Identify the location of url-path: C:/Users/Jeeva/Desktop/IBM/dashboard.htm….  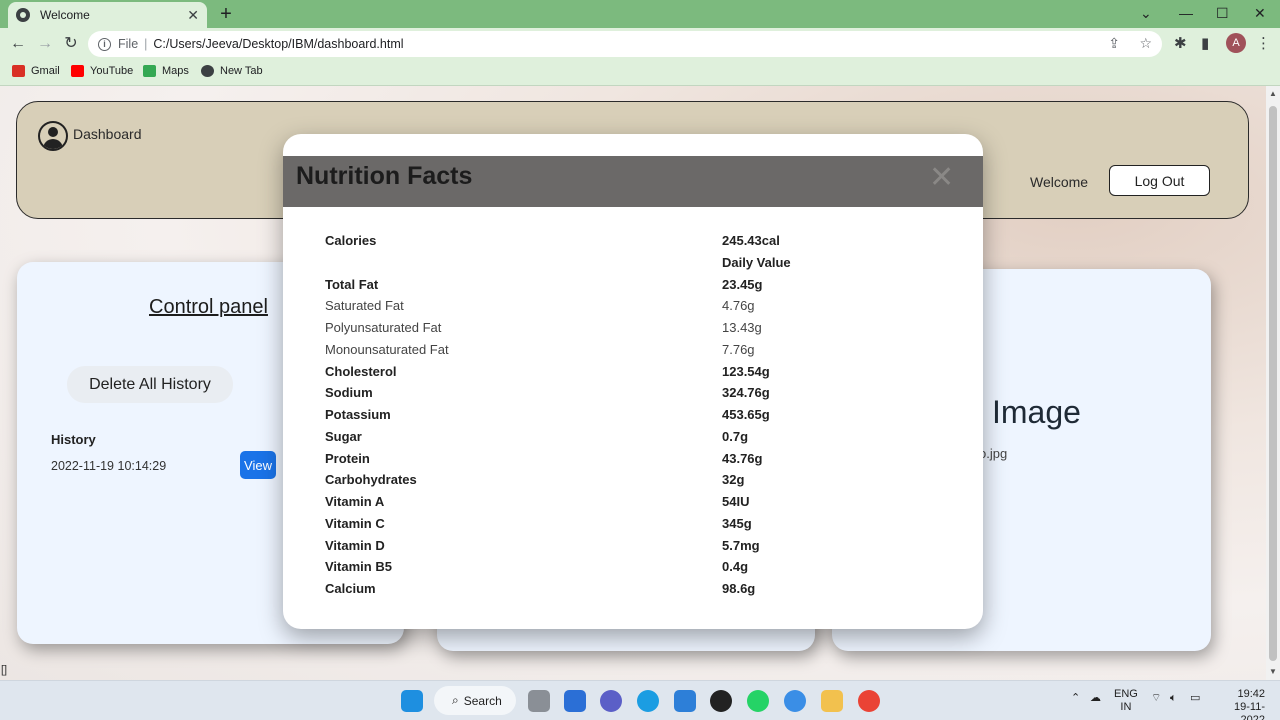
(278, 44).